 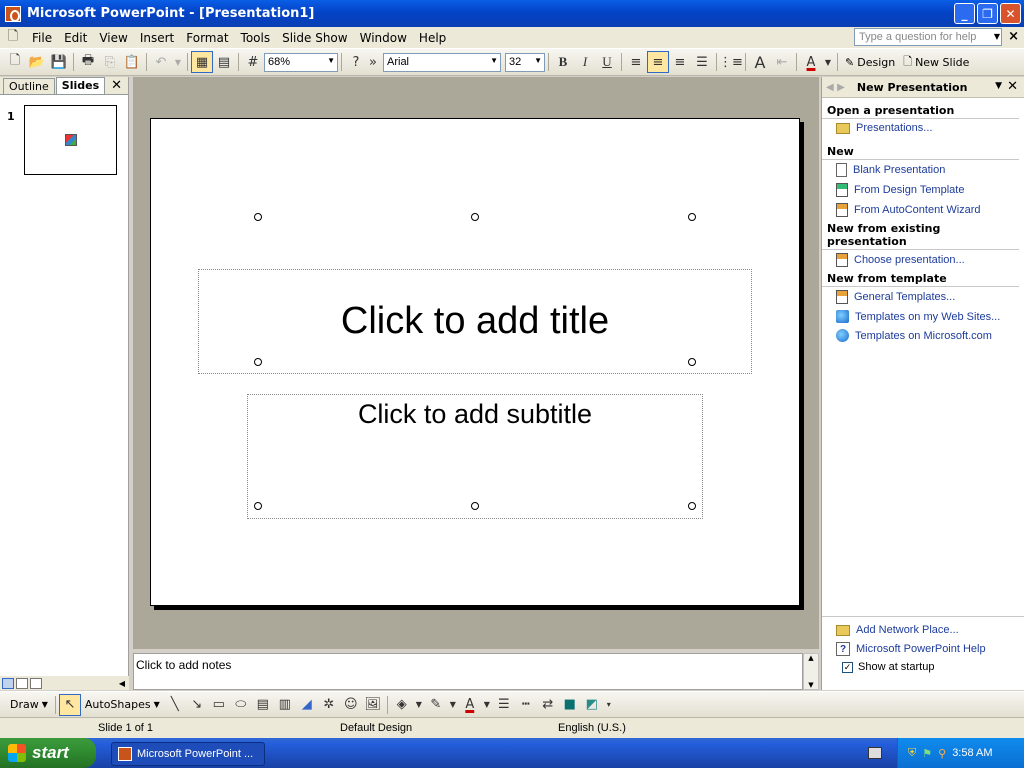 What do you see at coordinates (923, 170) in the screenshot?
I see `link-blank-presentation: Blank Presentation` at bounding box center [923, 170].